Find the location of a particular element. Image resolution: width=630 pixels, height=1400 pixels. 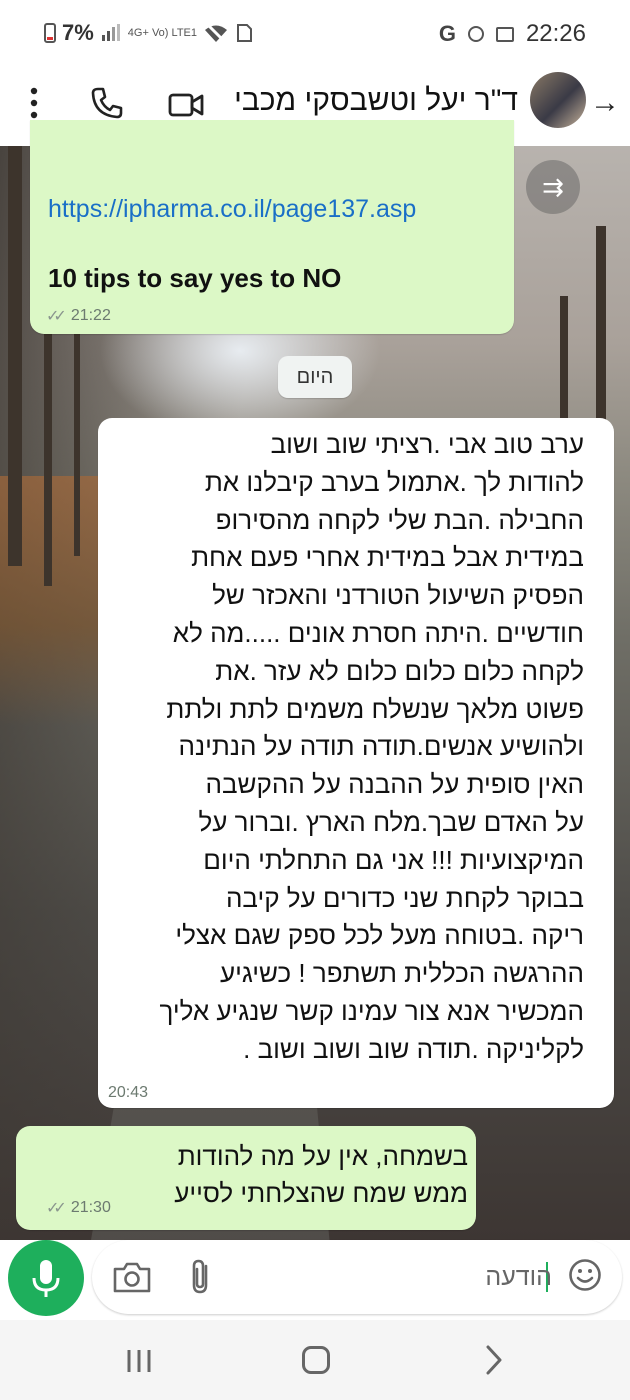

contact-avatar is located at coordinates (558, 100).